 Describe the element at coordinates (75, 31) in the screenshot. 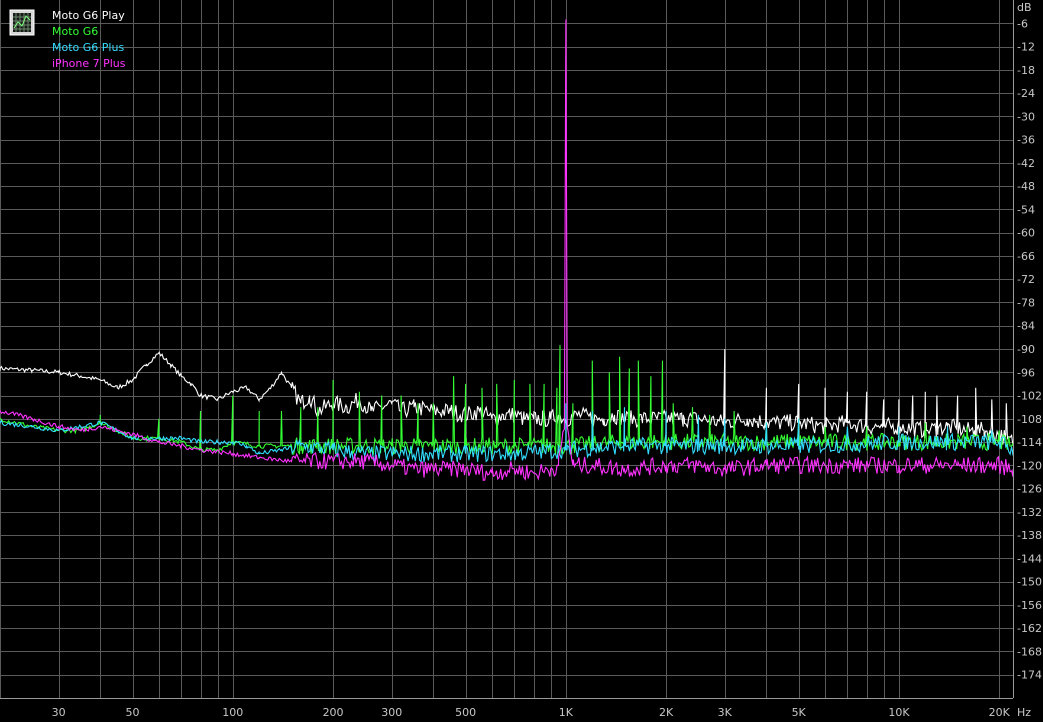

I see `legend-entry: Moto G6` at that location.